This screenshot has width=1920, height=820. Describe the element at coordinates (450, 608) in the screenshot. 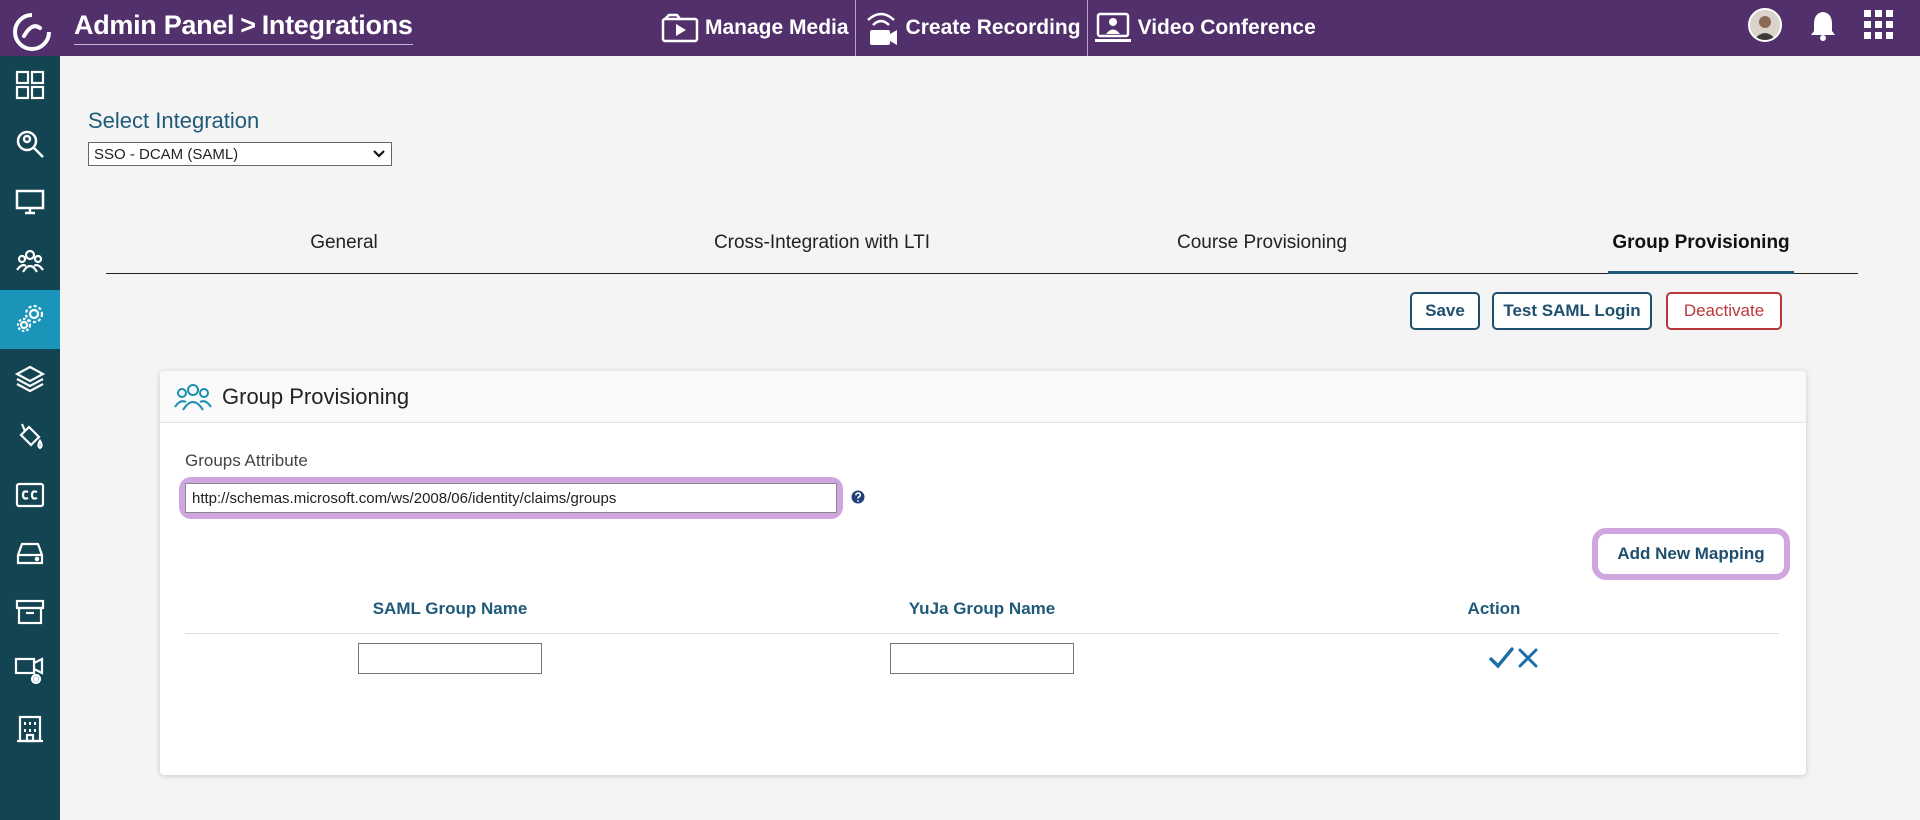

I see `column-saml-group-name: SAML Group Name` at that location.